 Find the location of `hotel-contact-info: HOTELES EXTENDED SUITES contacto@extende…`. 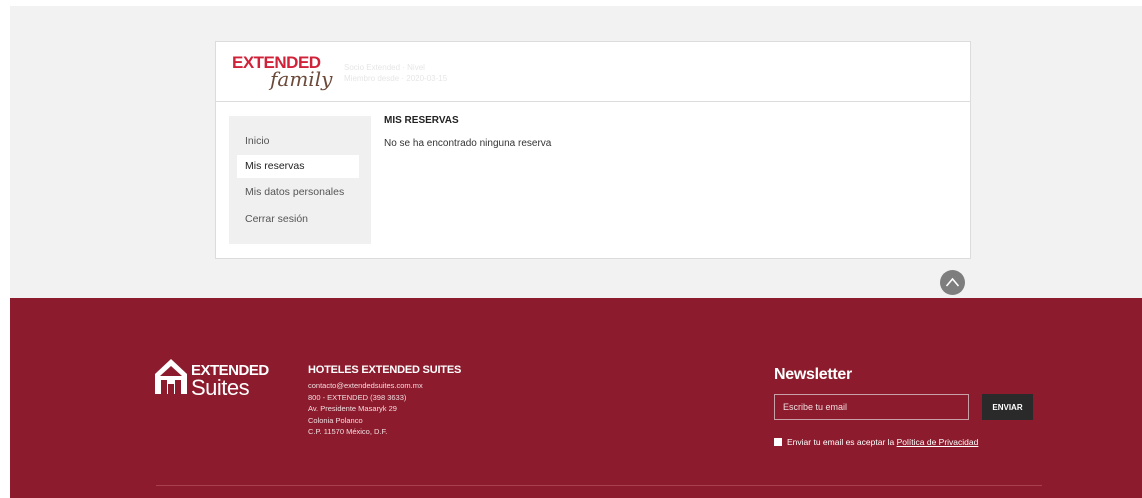

hotel-contact-info: HOTELES EXTENDED SUITES contacto@extende… is located at coordinates (384, 401).